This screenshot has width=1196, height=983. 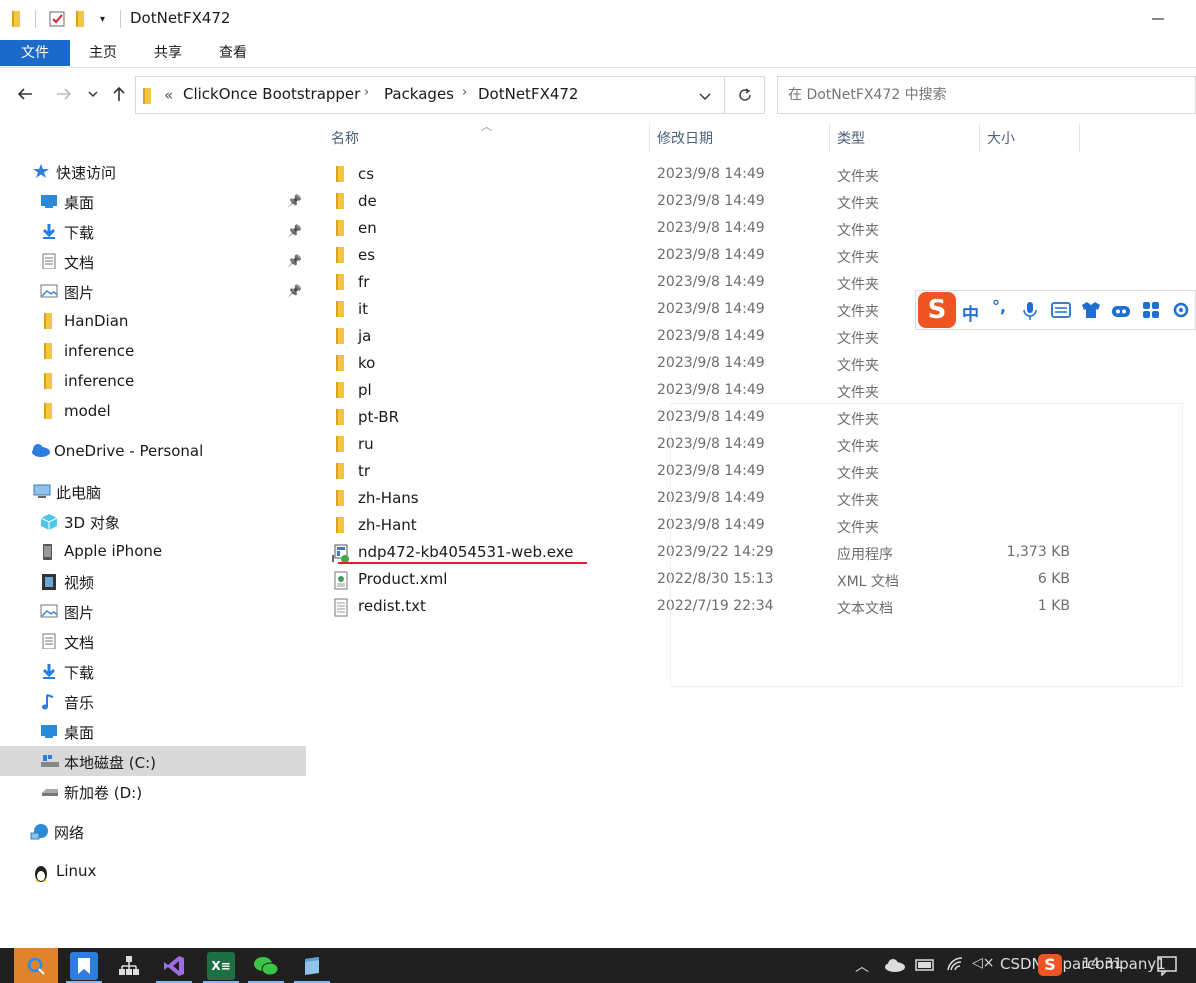 I want to click on microphone-icon, so click(x=1030, y=311).